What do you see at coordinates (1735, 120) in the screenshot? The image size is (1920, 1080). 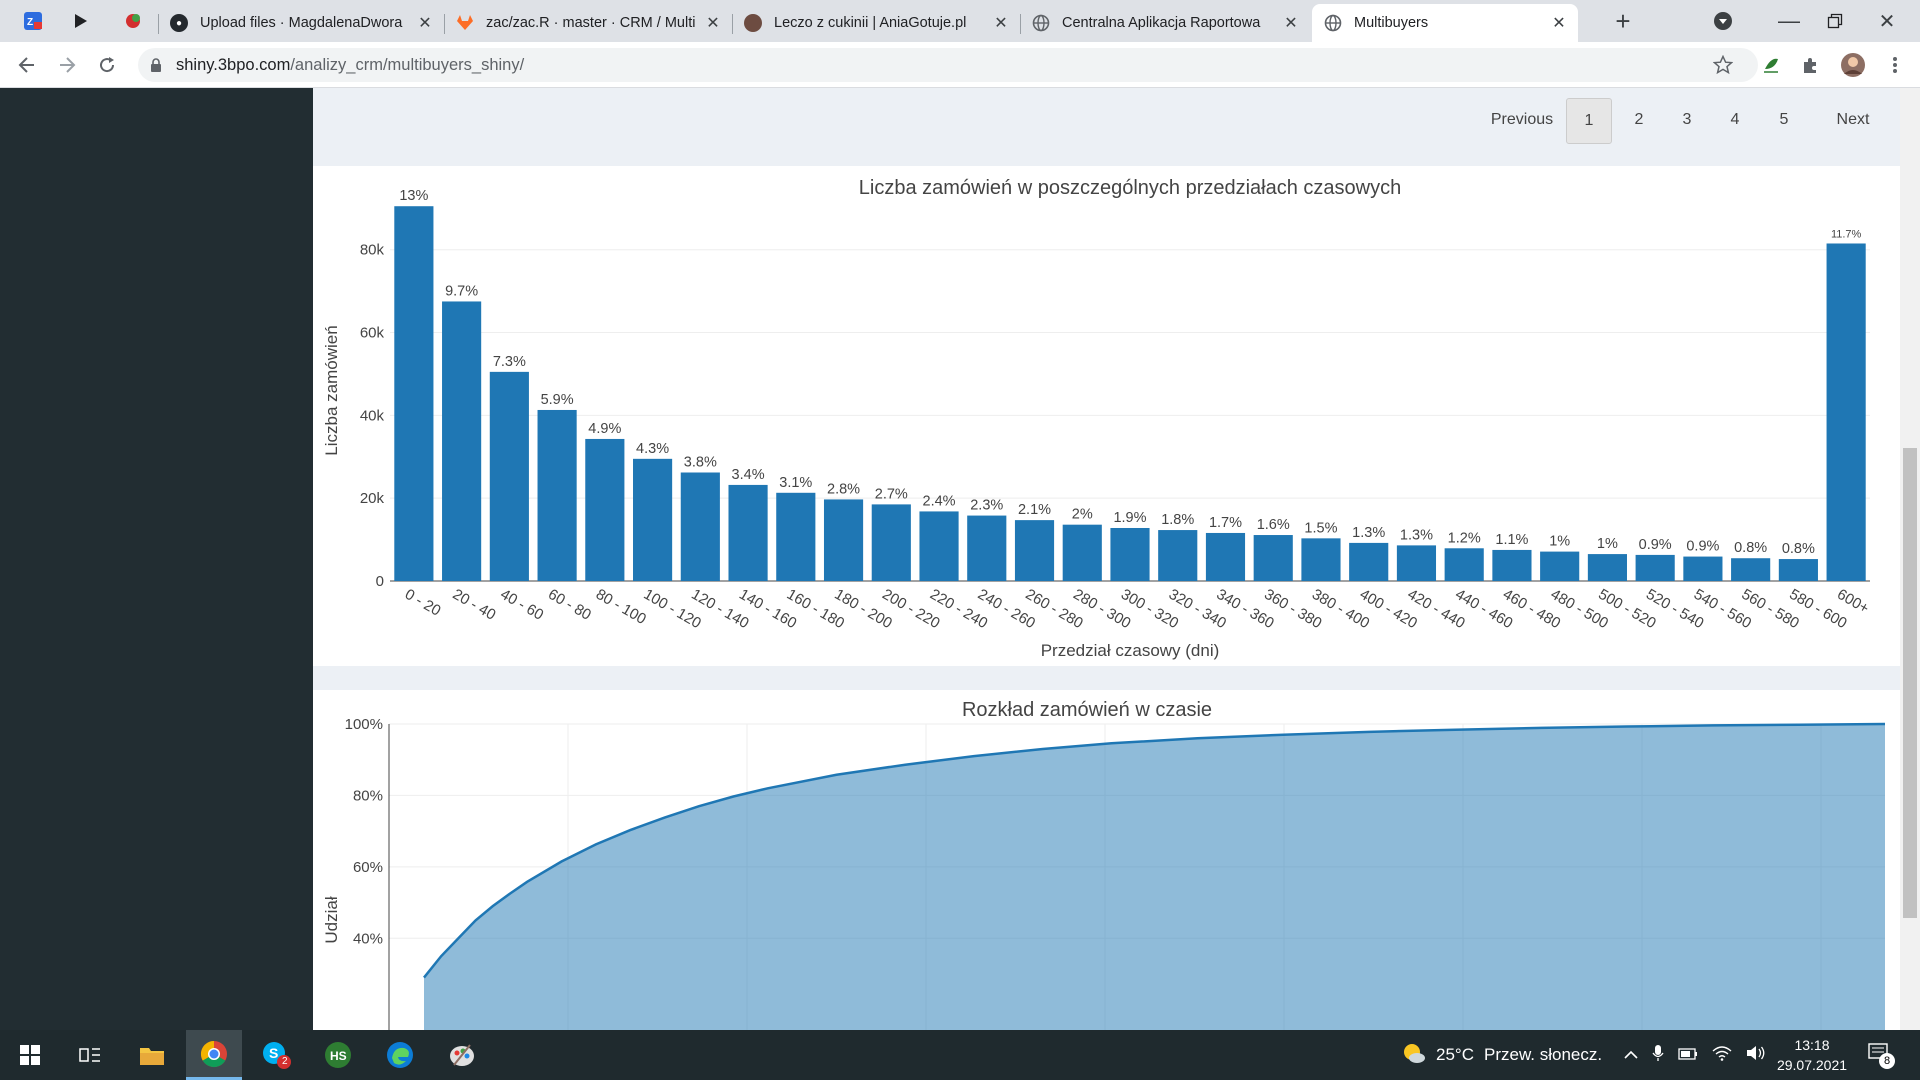 I see `pagination-page-4: 4` at bounding box center [1735, 120].